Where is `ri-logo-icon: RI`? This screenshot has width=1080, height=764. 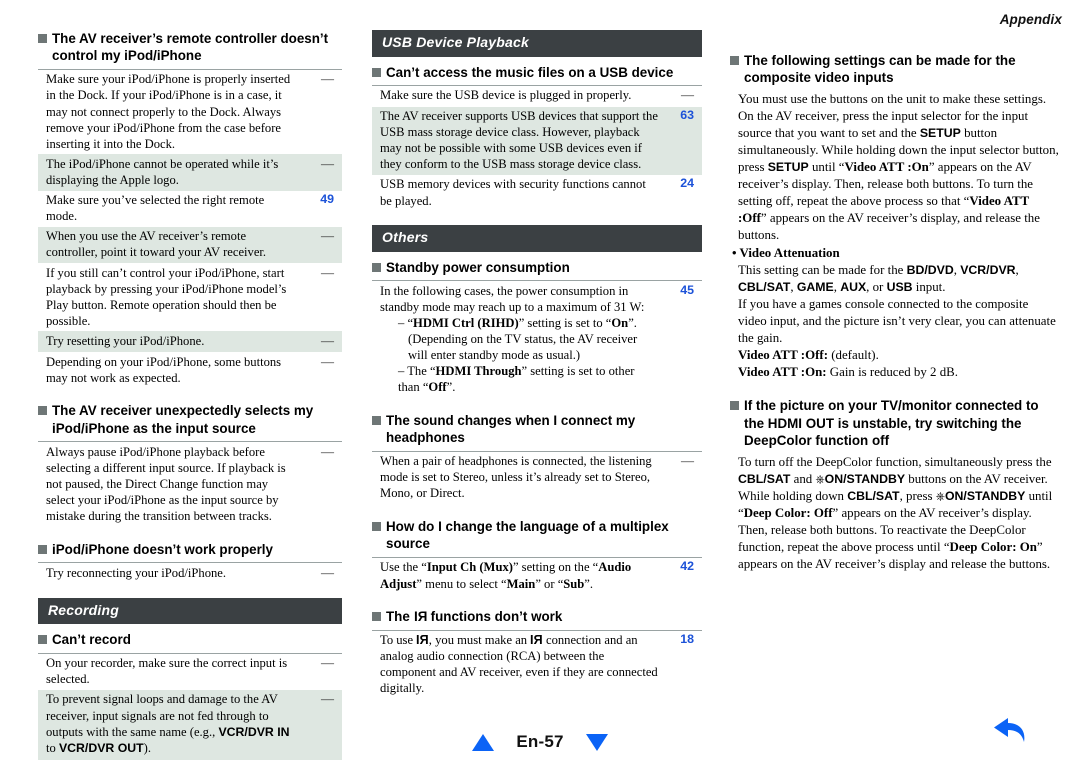
ri-logo-icon: RI is located at coordinates (422, 640).